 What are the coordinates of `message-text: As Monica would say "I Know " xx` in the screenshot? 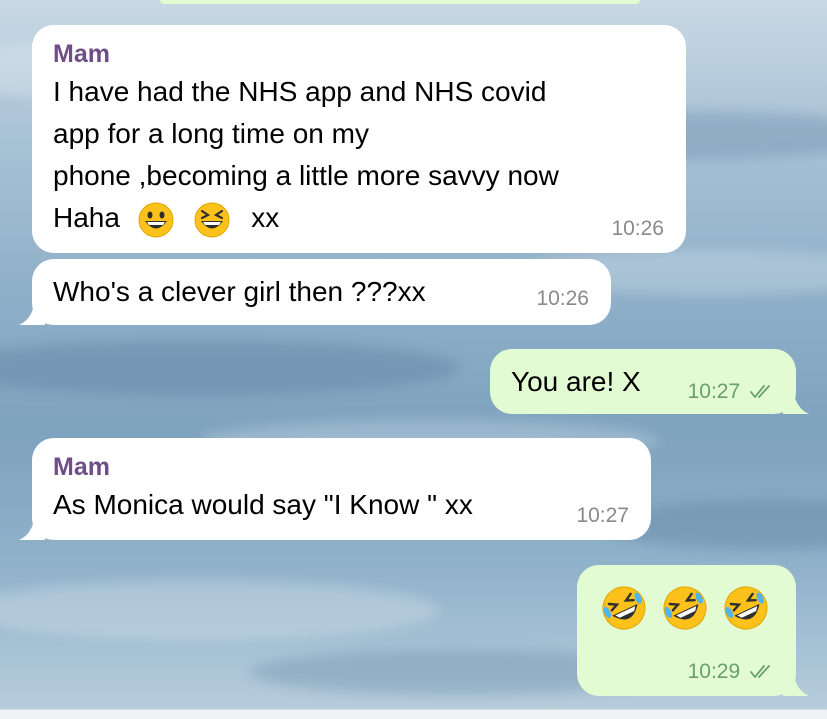 It's located at (263, 504).